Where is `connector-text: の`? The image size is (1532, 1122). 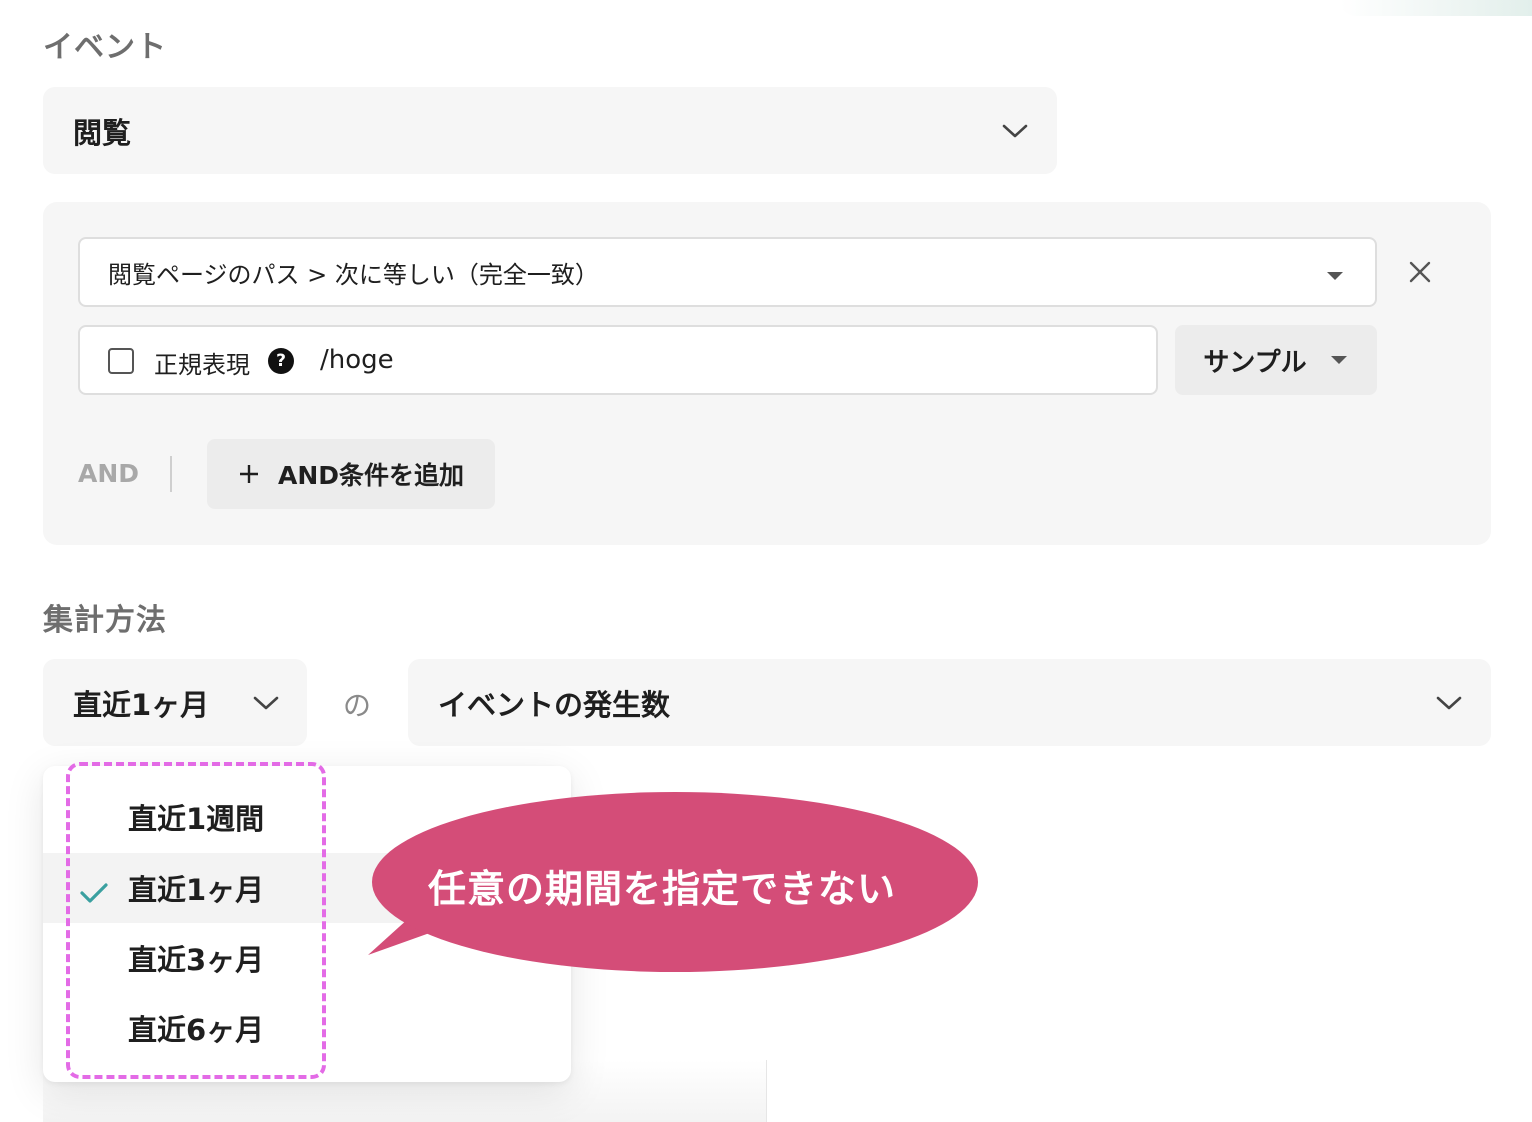
connector-text: の is located at coordinates (357, 705).